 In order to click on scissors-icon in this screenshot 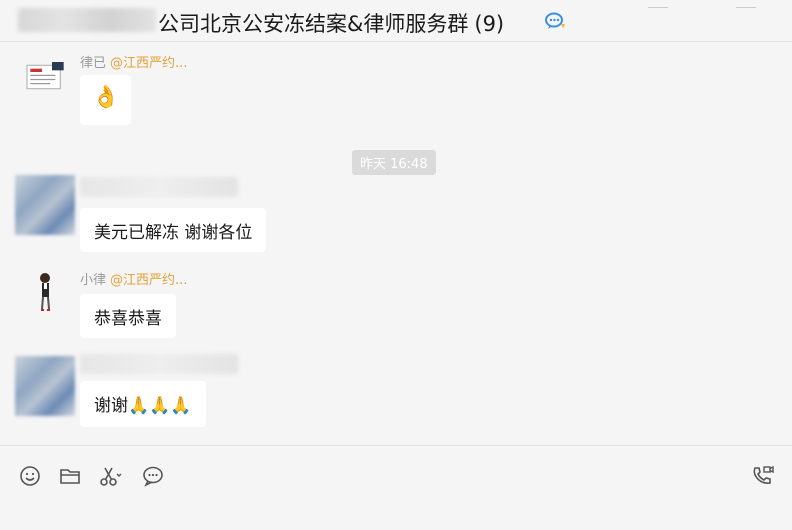, I will do `click(110, 476)`.